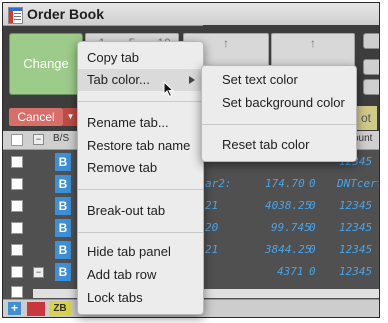  What do you see at coordinates (358, 183) in the screenshot?
I see `account-cell: DNTcert` at bounding box center [358, 183].